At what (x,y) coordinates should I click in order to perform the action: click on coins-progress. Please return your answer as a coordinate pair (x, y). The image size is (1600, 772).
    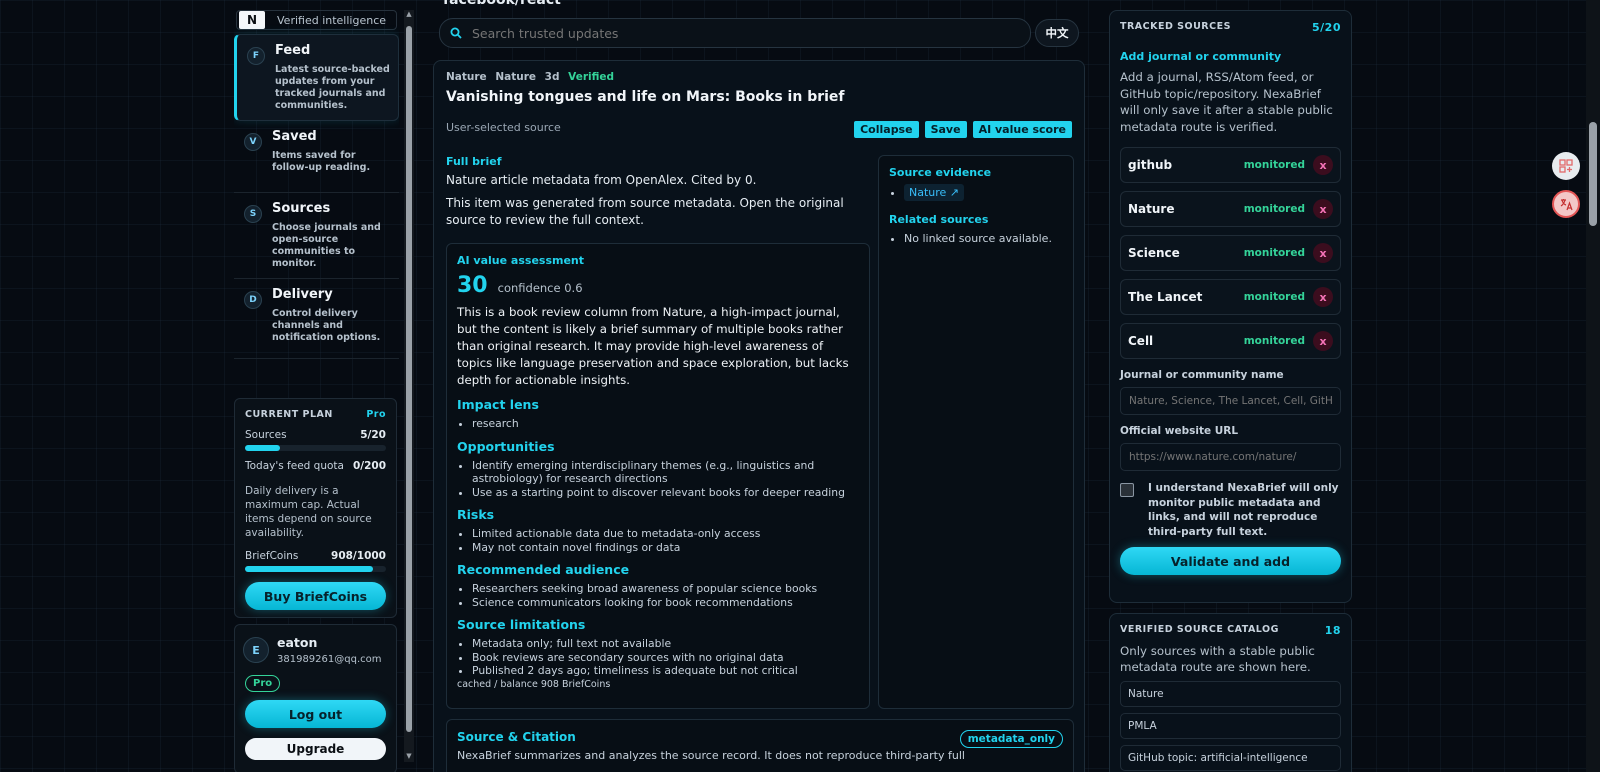
    Looking at the image, I should click on (315, 569).